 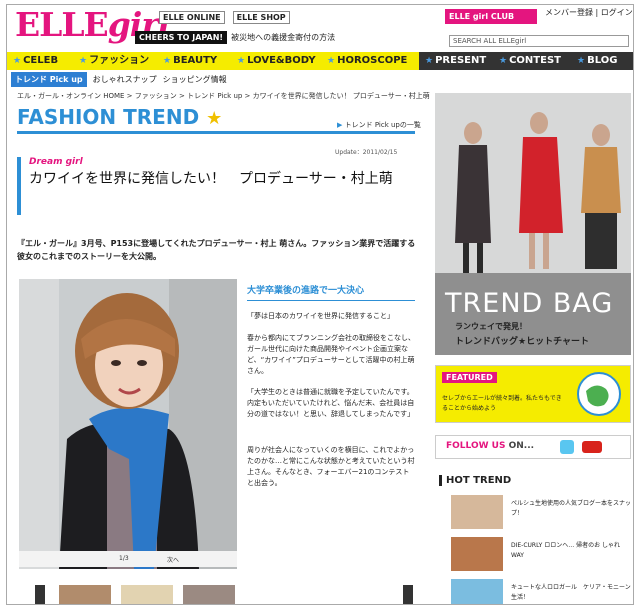 I want to click on section-title: FASHION TREND ★, so click(x=120, y=117).